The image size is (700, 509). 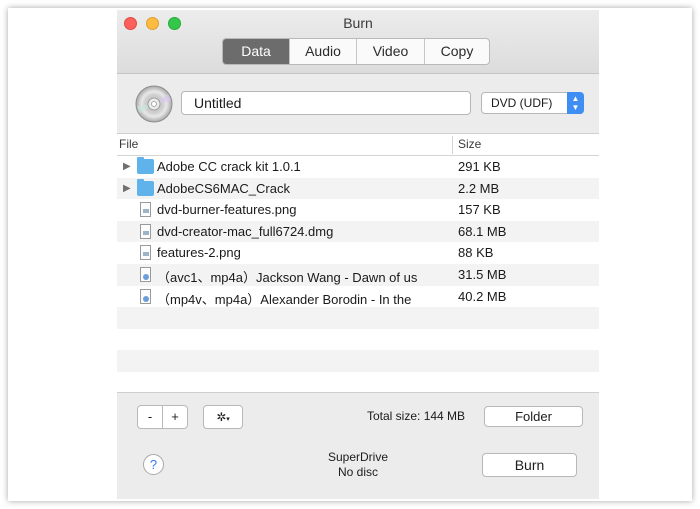 What do you see at coordinates (326, 103) in the screenshot?
I see `disc-name-input` at bounding box center [326, 103].